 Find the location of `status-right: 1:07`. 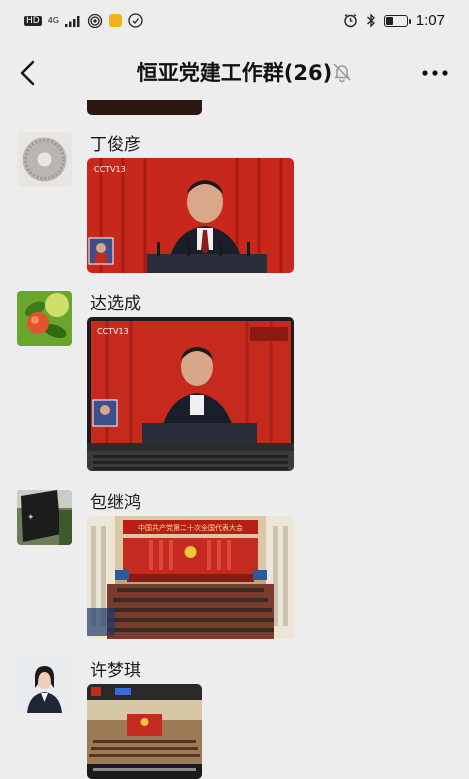

status-right: 1:07 is located at coordinates (394, 20).